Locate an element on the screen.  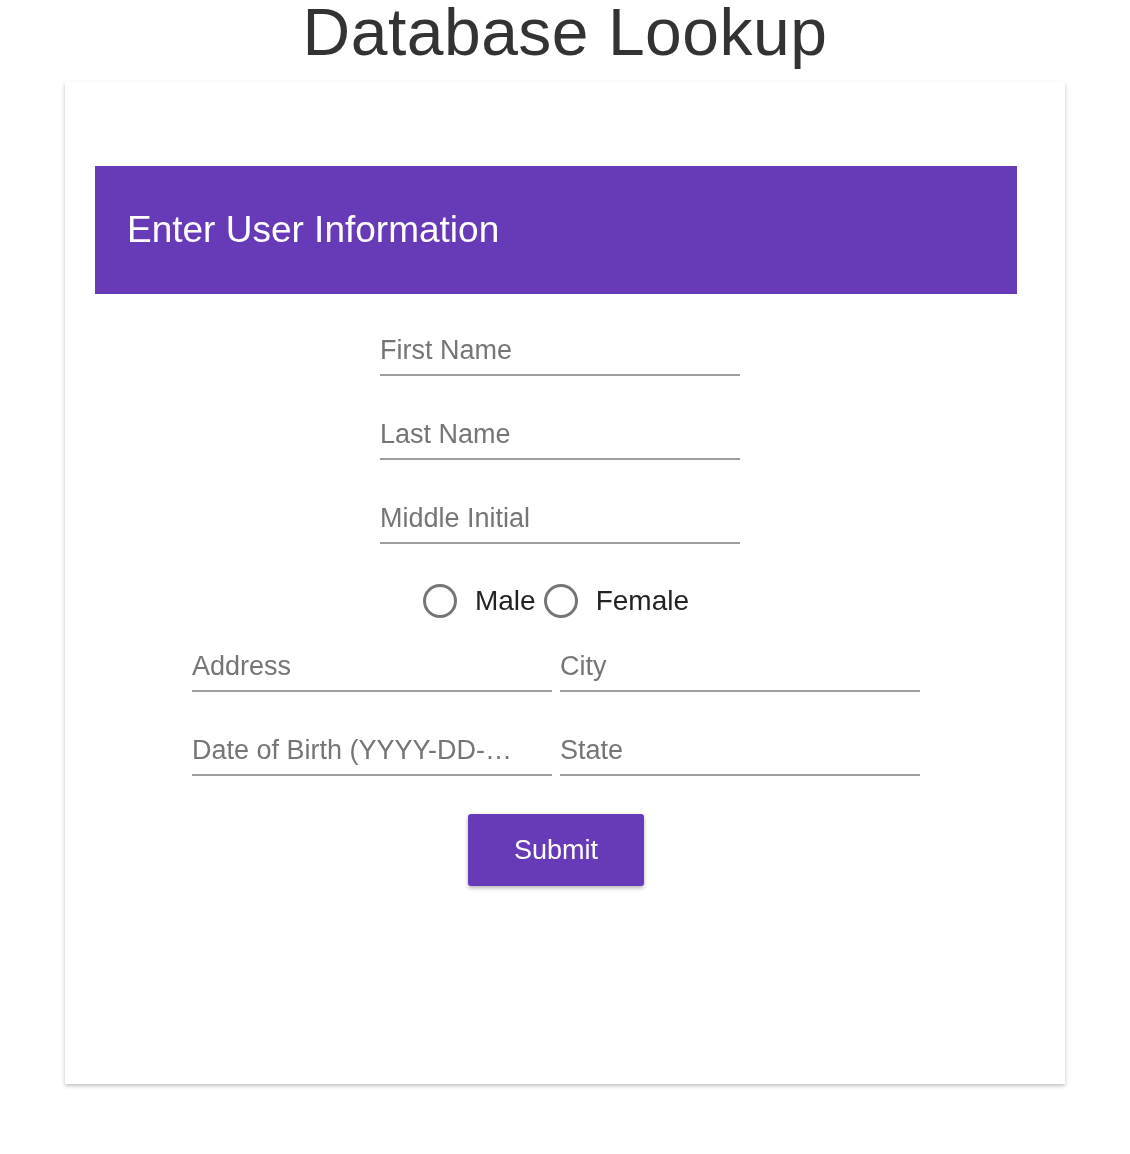
radio-label: Female is located at coordinates (642, 601).